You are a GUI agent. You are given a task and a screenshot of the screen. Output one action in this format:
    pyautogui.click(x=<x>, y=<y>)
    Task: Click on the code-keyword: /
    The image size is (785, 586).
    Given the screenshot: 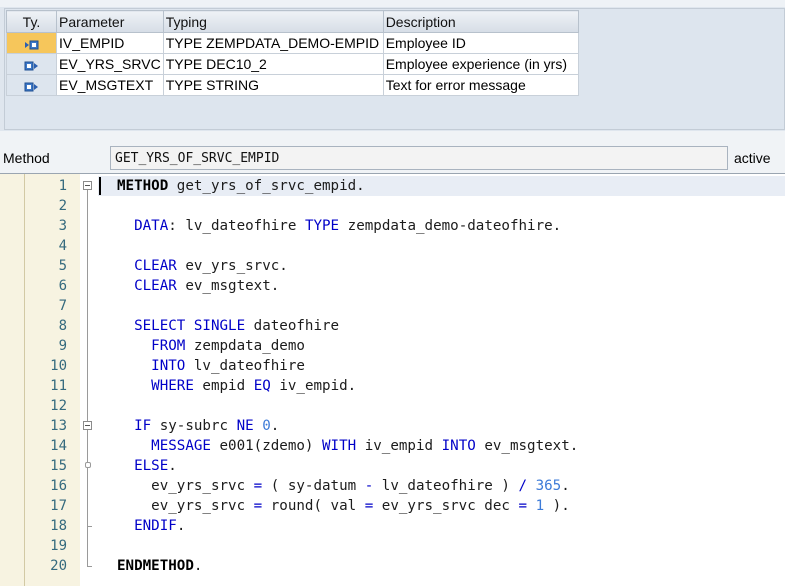 What is the action you would take?
    pyautogui.click(x=523, y=486)
    